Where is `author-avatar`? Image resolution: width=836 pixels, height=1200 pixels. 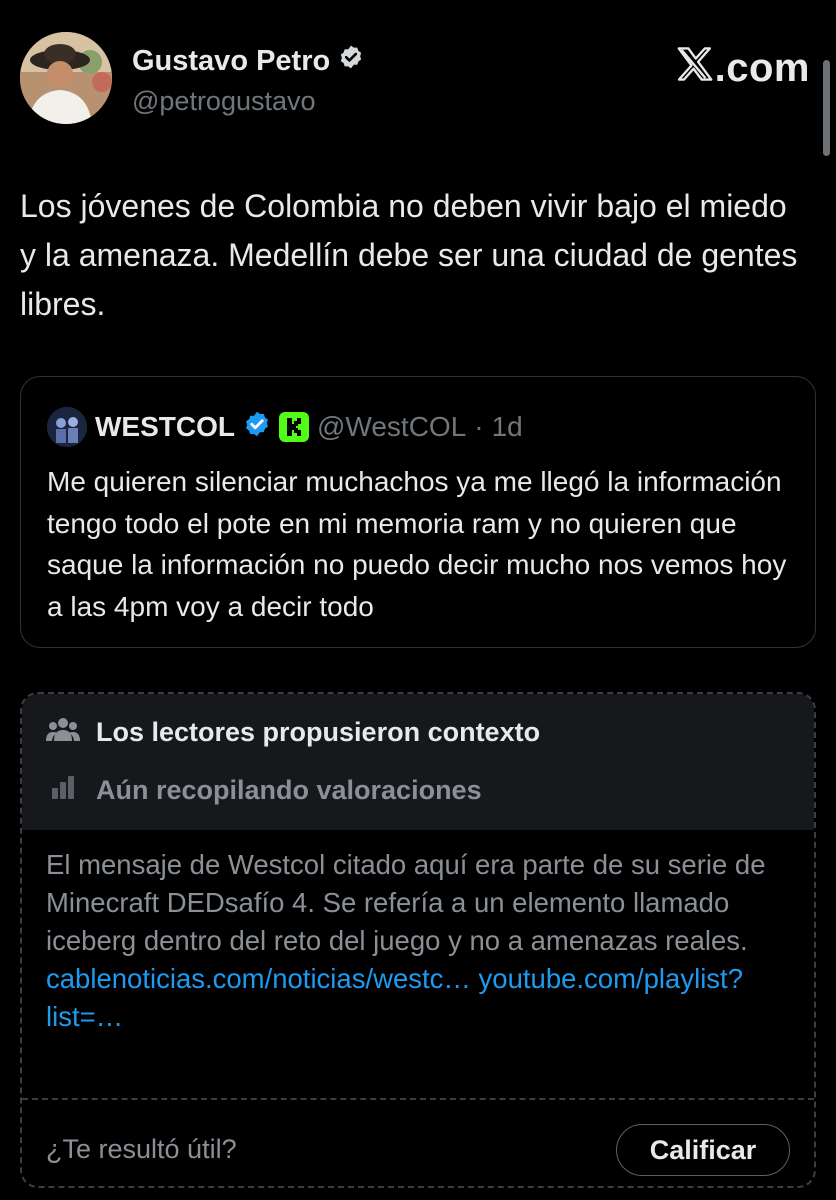
author-avatar is located at coordinates (66, 78).